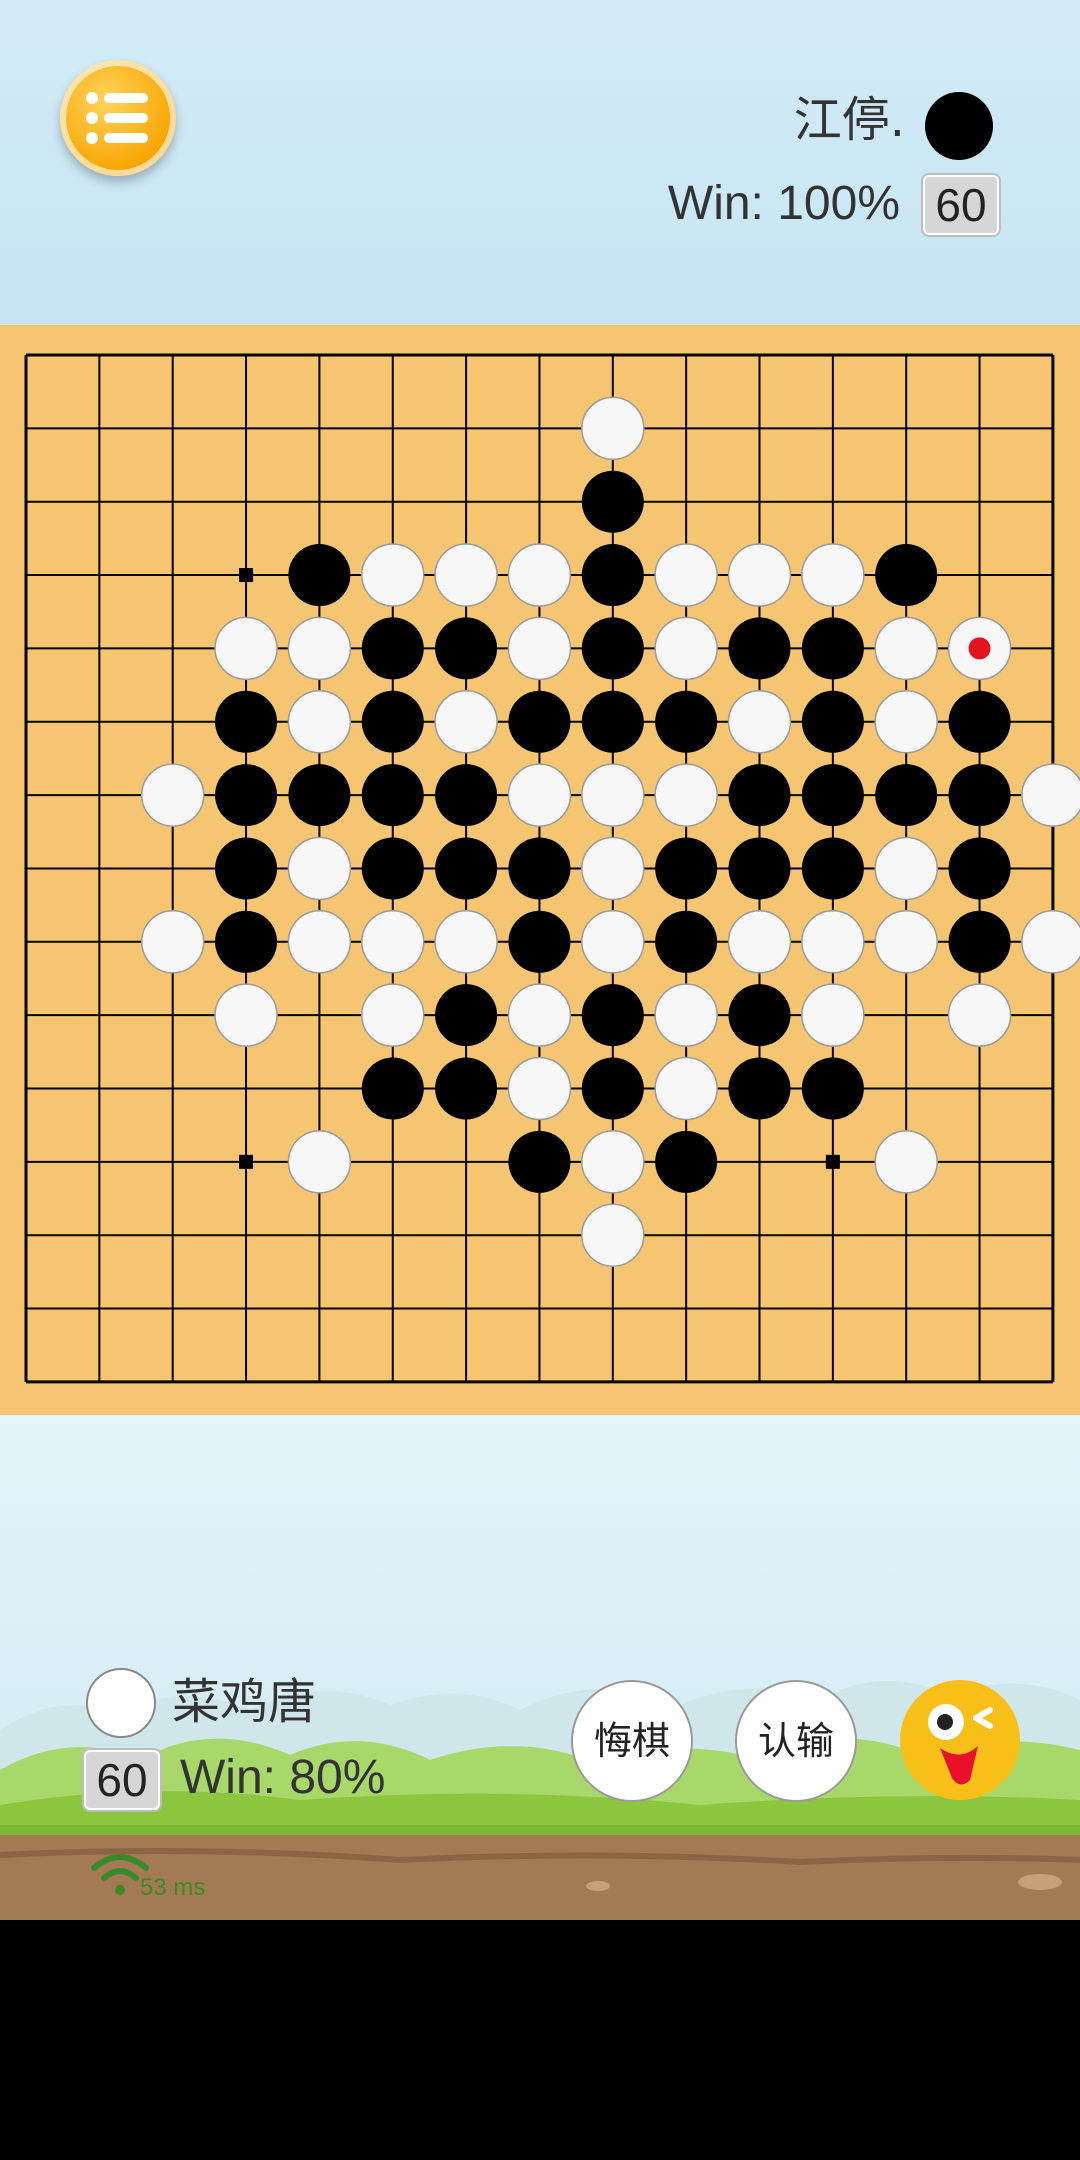 This screenshot has height=2160, width=1080. I want to click on resign-button: 认输, so click(796, 1741).